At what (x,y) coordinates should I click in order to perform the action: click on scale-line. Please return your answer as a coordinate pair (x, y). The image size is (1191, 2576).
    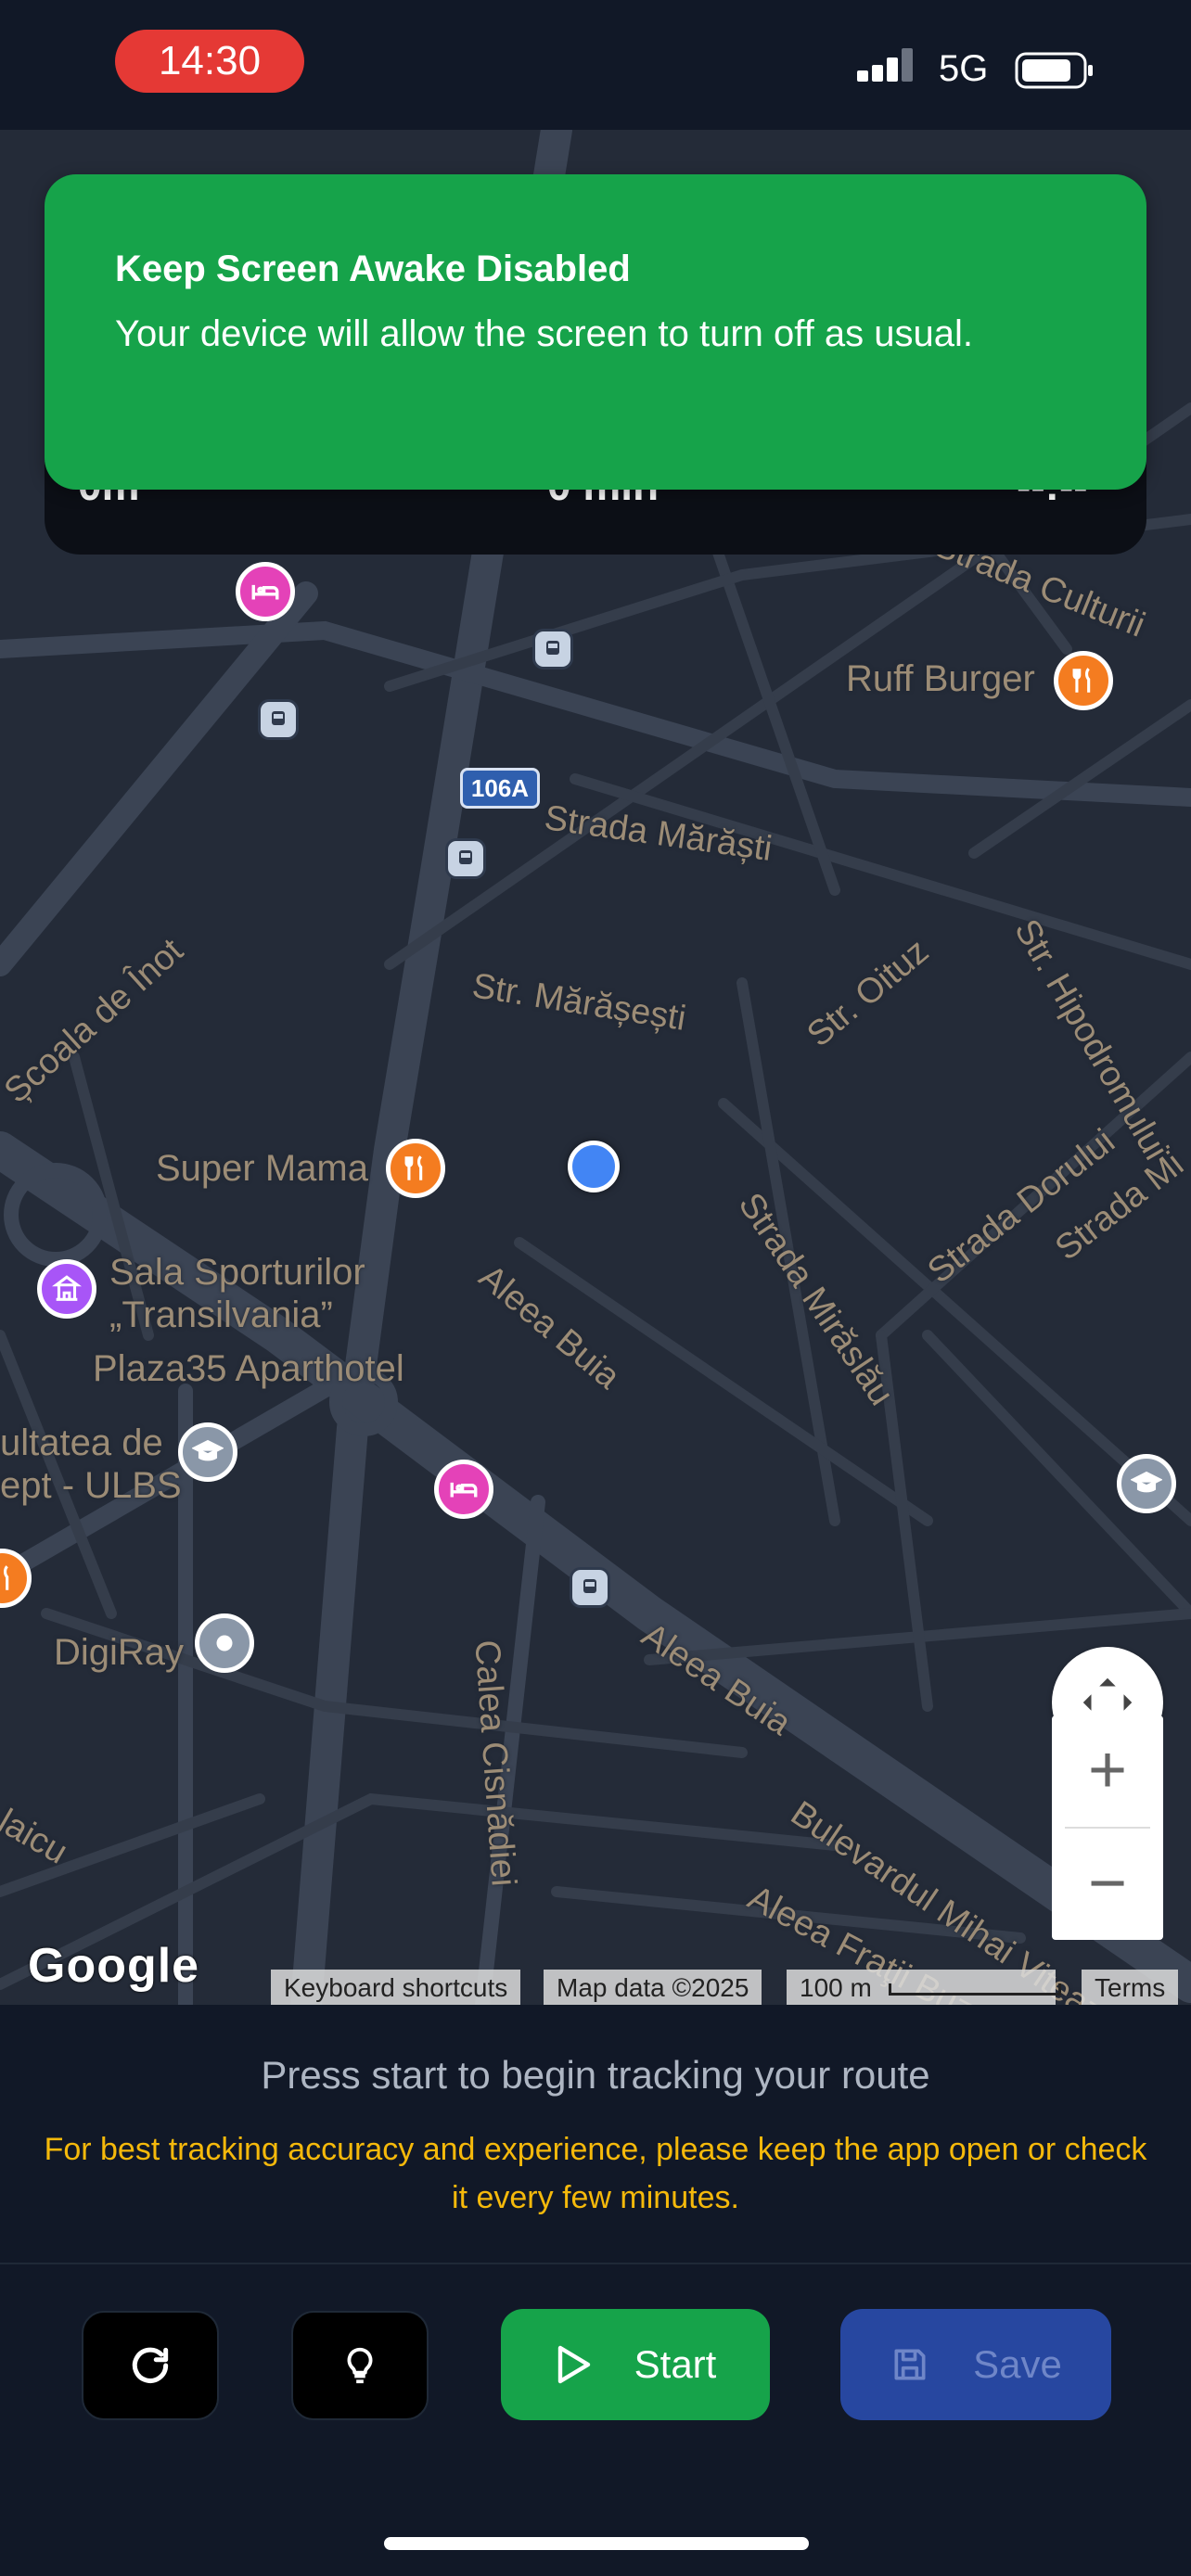
    Looking at the image, I should click on (974, 1990).